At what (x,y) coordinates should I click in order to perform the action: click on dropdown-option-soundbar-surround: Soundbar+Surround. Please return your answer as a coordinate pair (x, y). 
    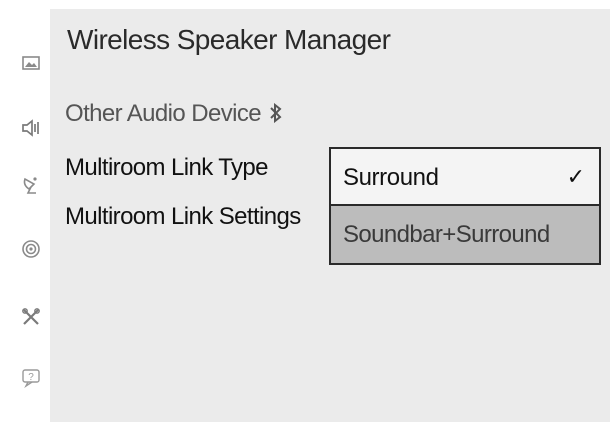
    Looking at the image, I should click on (465, 234).